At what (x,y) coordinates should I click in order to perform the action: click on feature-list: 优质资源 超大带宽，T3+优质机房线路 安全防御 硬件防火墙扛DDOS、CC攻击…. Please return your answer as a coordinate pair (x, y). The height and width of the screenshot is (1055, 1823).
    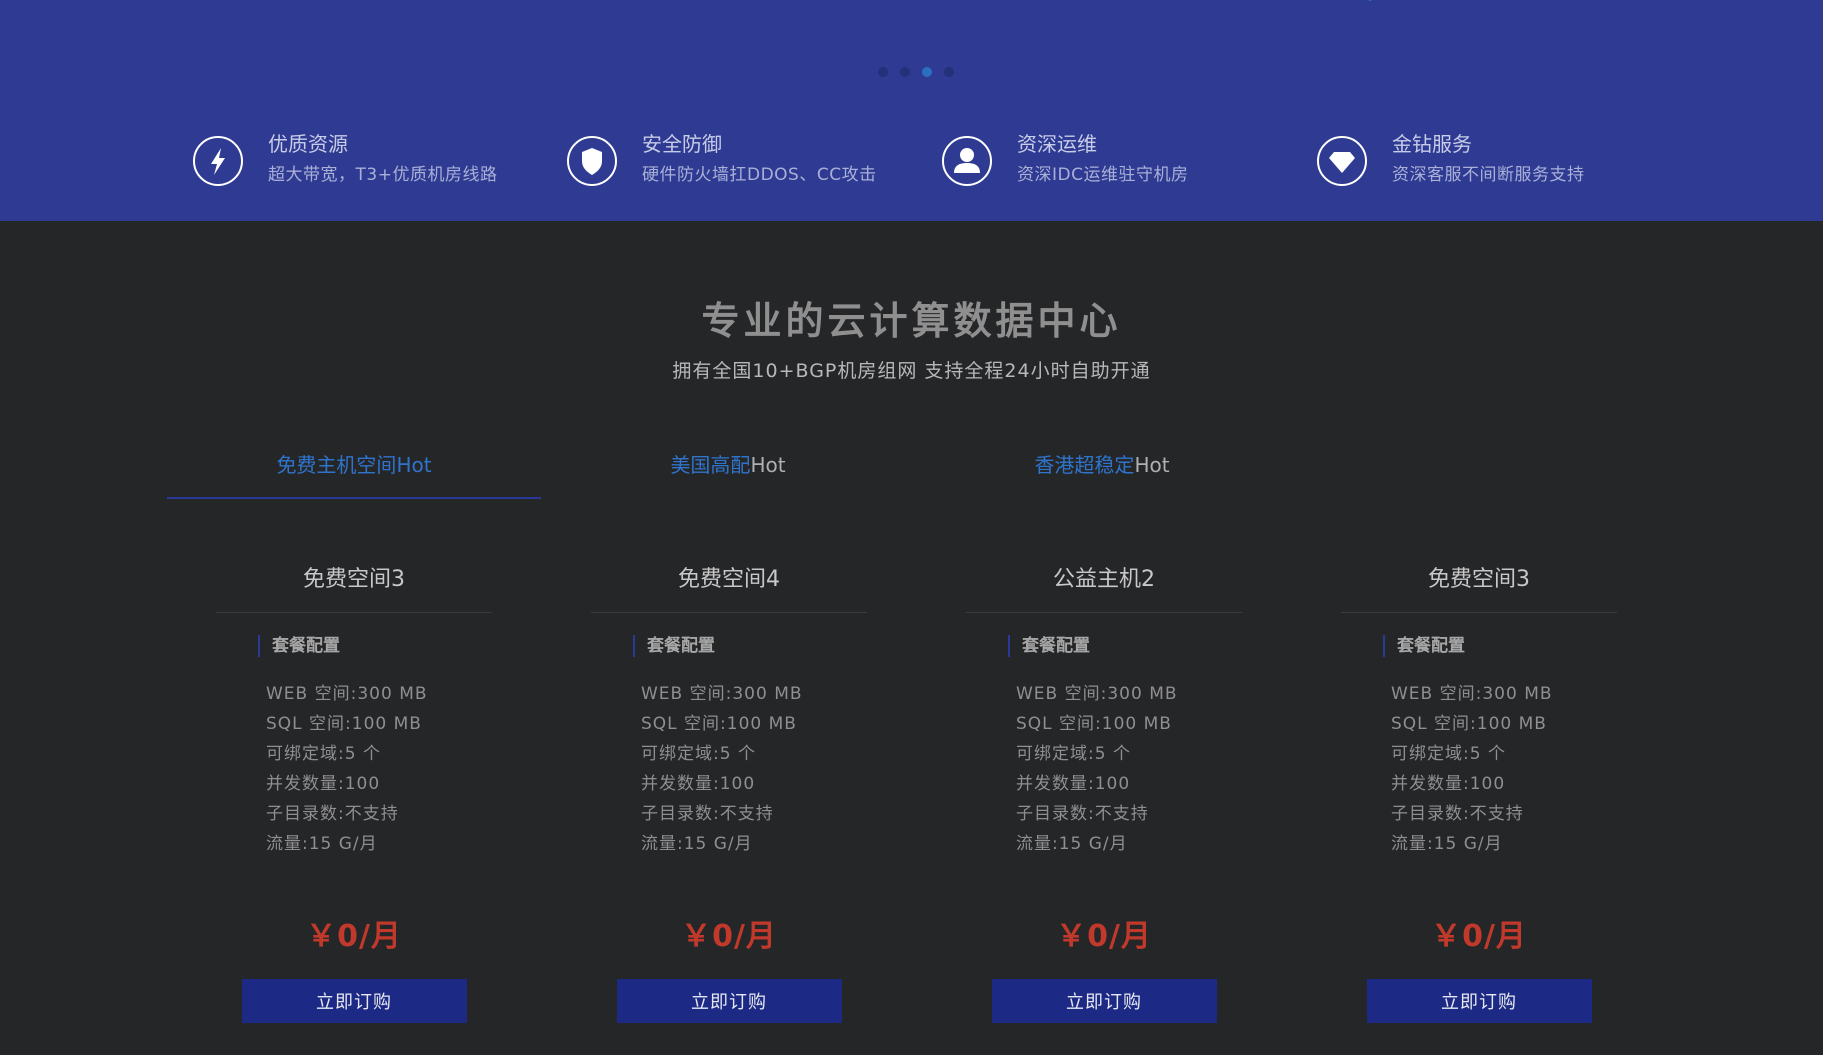
    Looking at the image, I should click on (911, 160).